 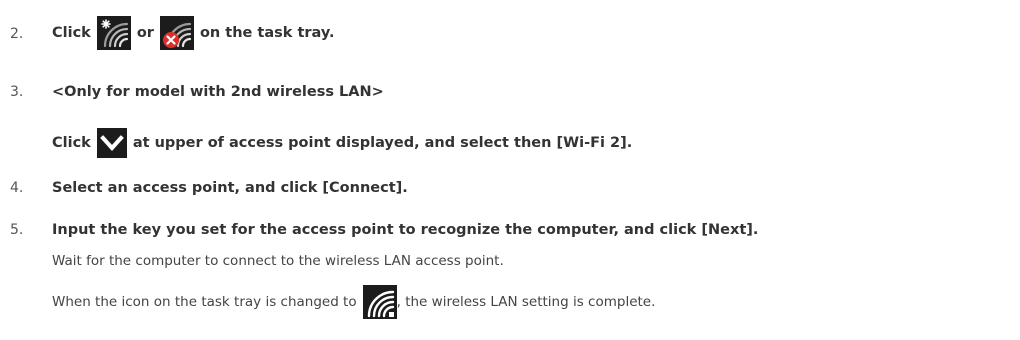 I want to click on step-2-click-label: Click, so click(x=71, y=33).